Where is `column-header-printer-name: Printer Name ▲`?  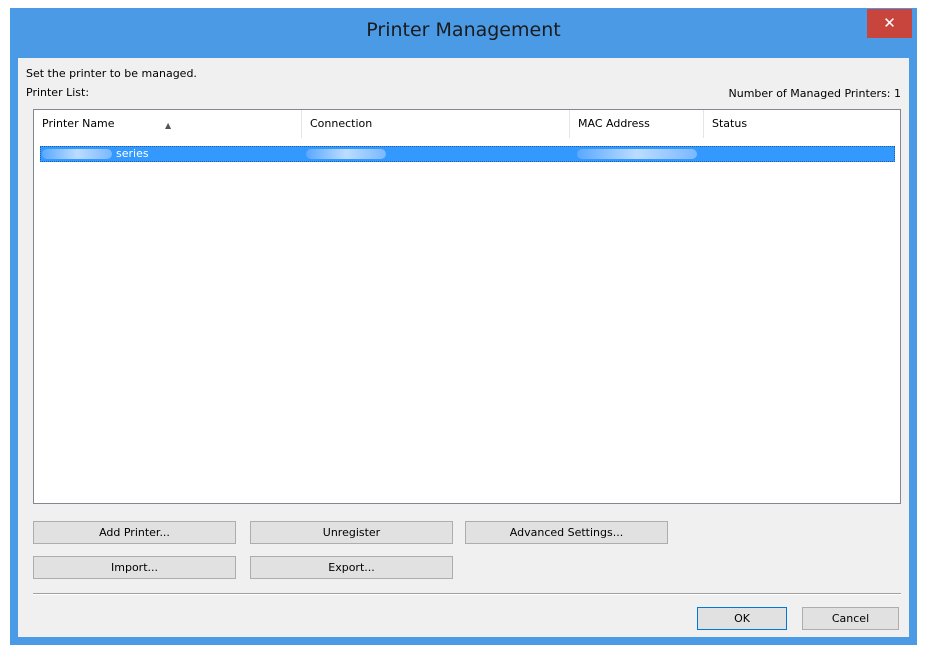 column-header-printer-name: Printer Name ▲ is located at coordinates (168, 124).